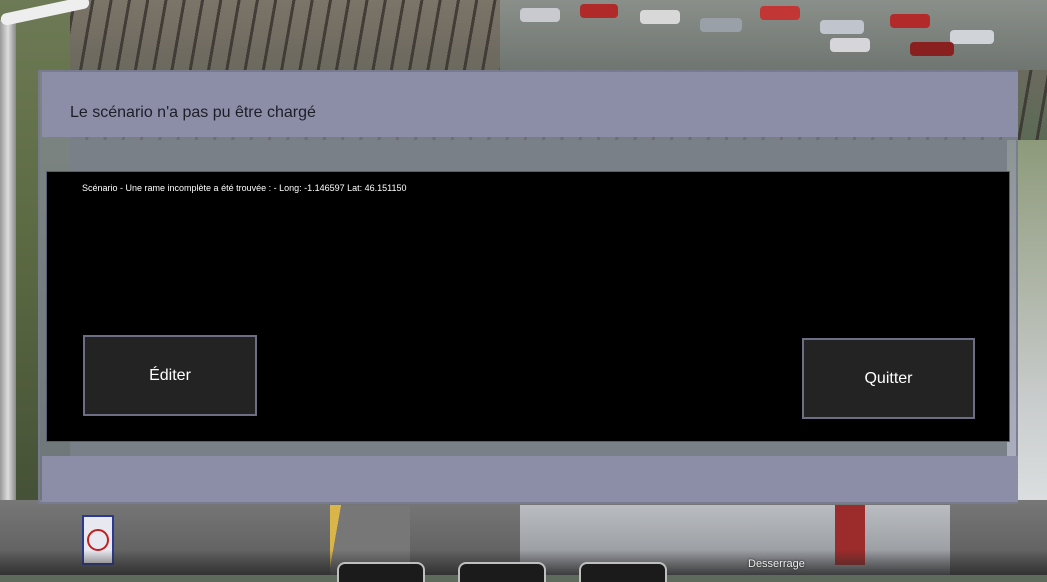  Describe the element at coordinates (98, 540) in the screenshot. I see `prohibition-icon` at that location.